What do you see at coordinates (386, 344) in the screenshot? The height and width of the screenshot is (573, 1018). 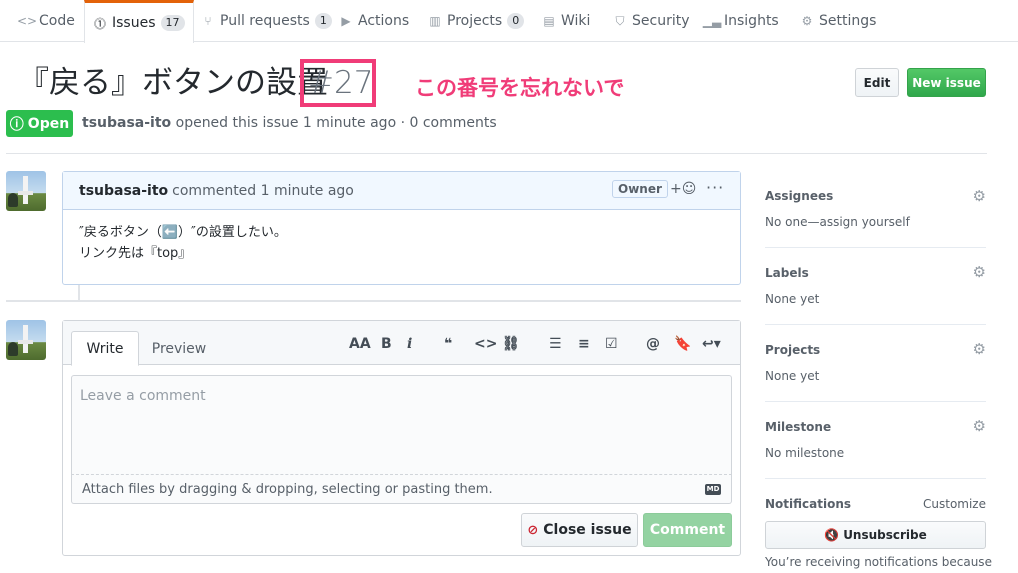 I see `bold-icon: B` at bounding box center [386, 344].